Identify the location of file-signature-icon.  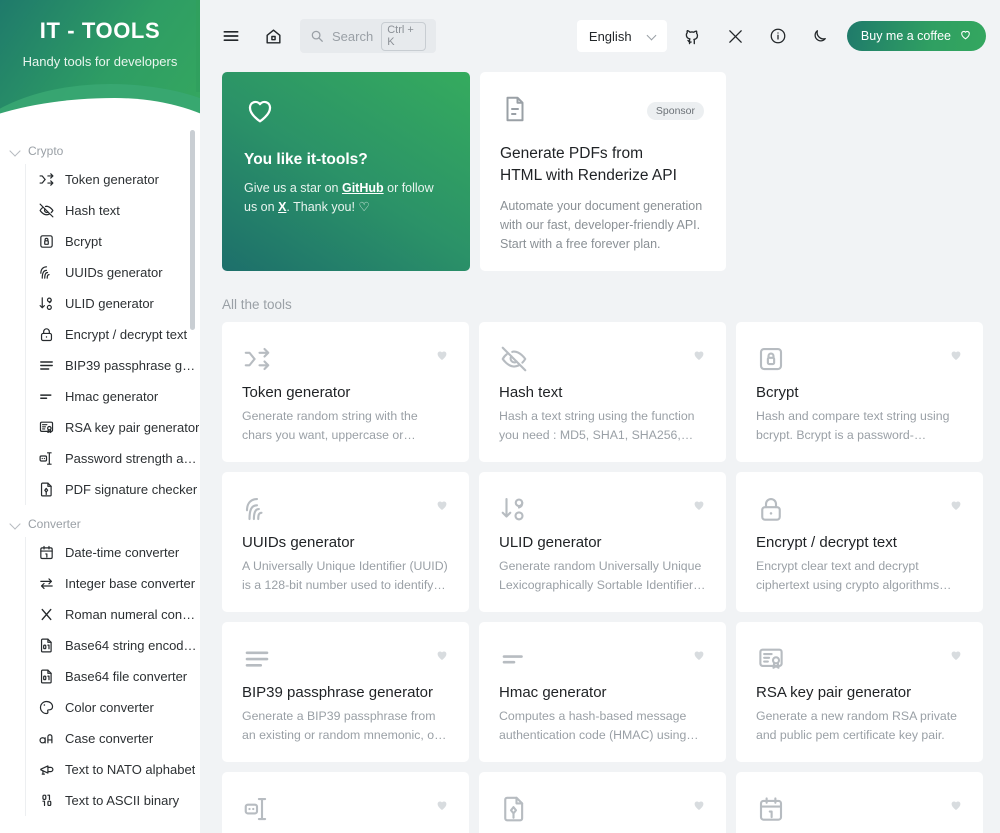
(602, 809).